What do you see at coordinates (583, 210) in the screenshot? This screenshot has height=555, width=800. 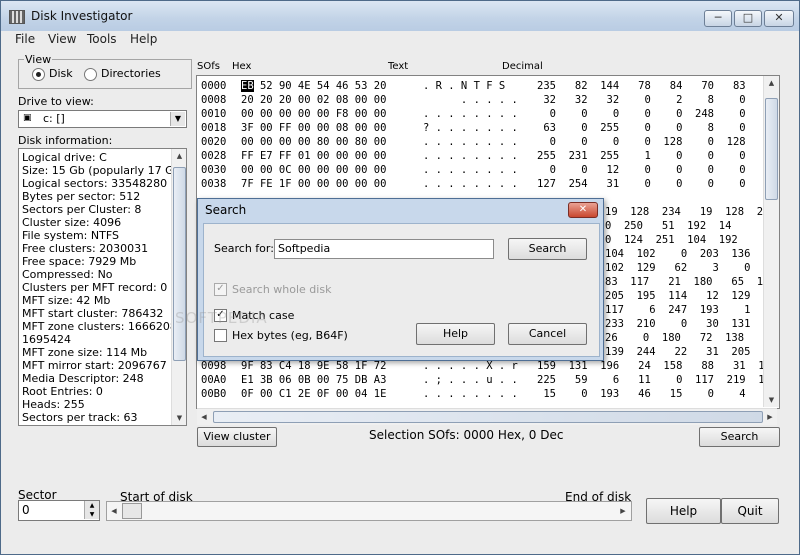 I see `close-icon: ✕` at bounding box center [583, 210].